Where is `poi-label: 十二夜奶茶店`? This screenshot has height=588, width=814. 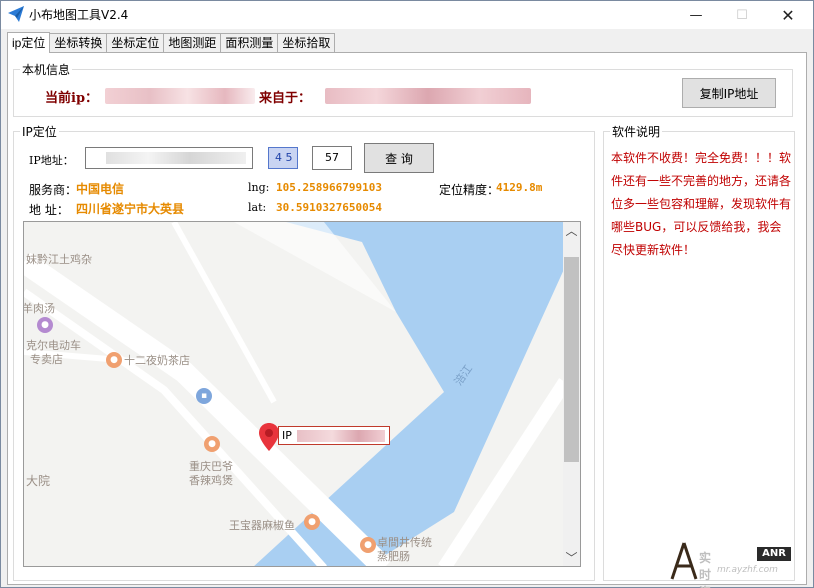 poi-label: 十二夜奶茶店 is located at coordinates (157, 360).